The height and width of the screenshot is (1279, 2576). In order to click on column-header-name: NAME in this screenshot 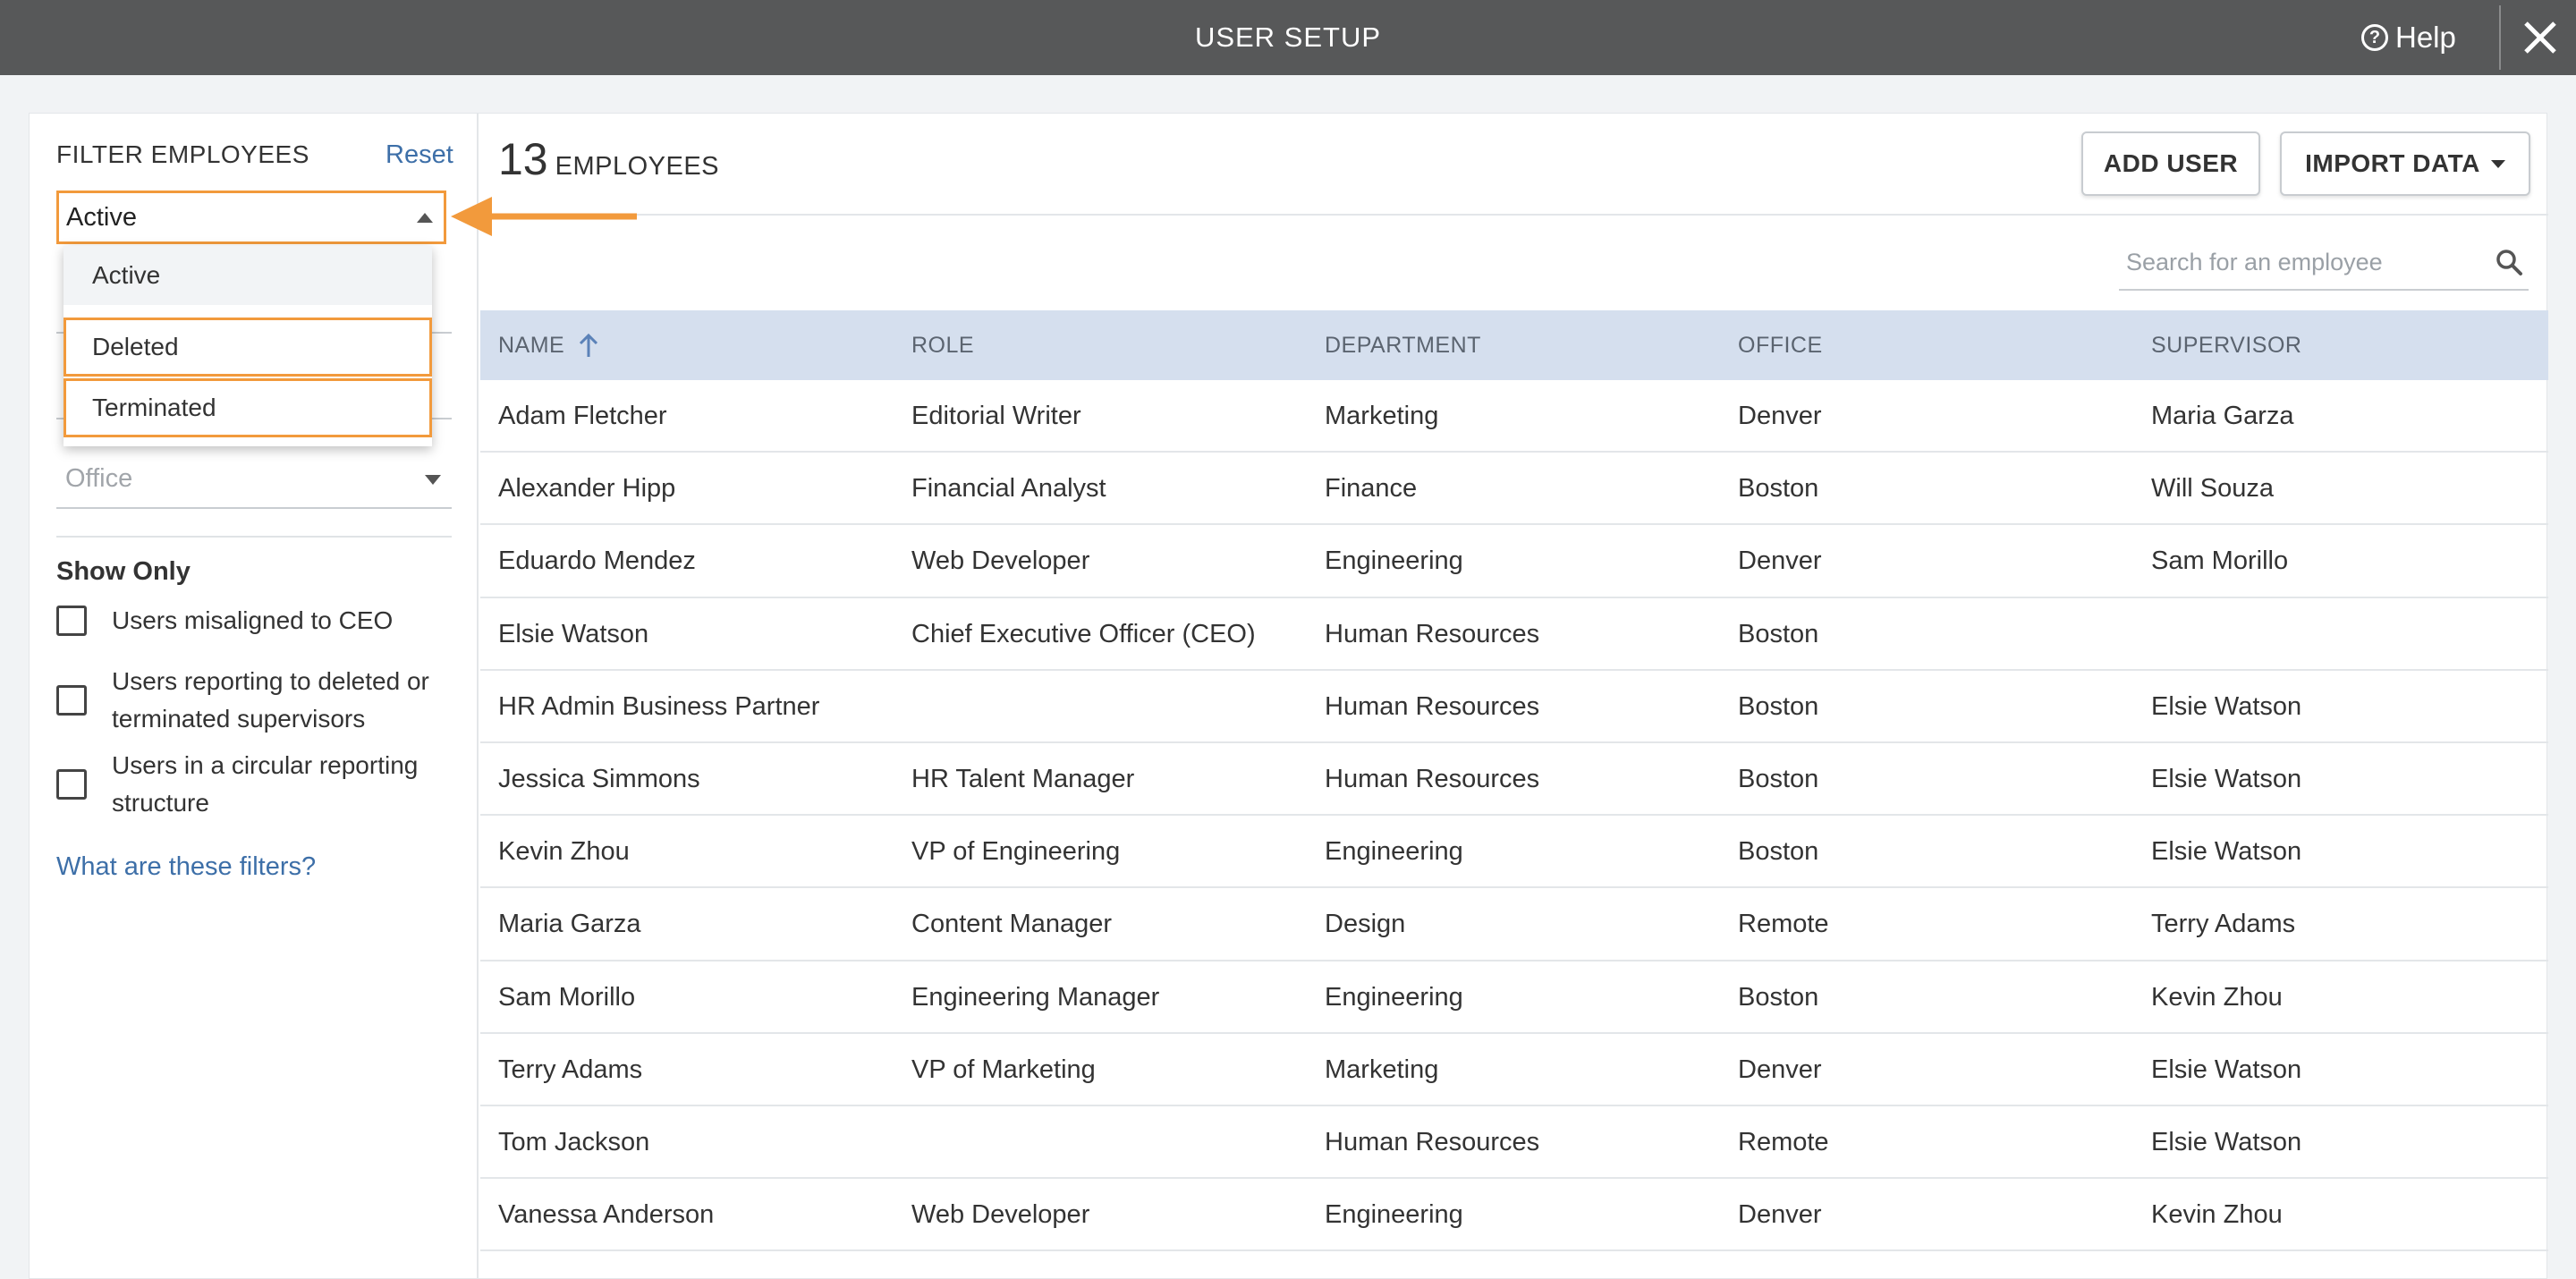, I will do `click(550, 345)`.